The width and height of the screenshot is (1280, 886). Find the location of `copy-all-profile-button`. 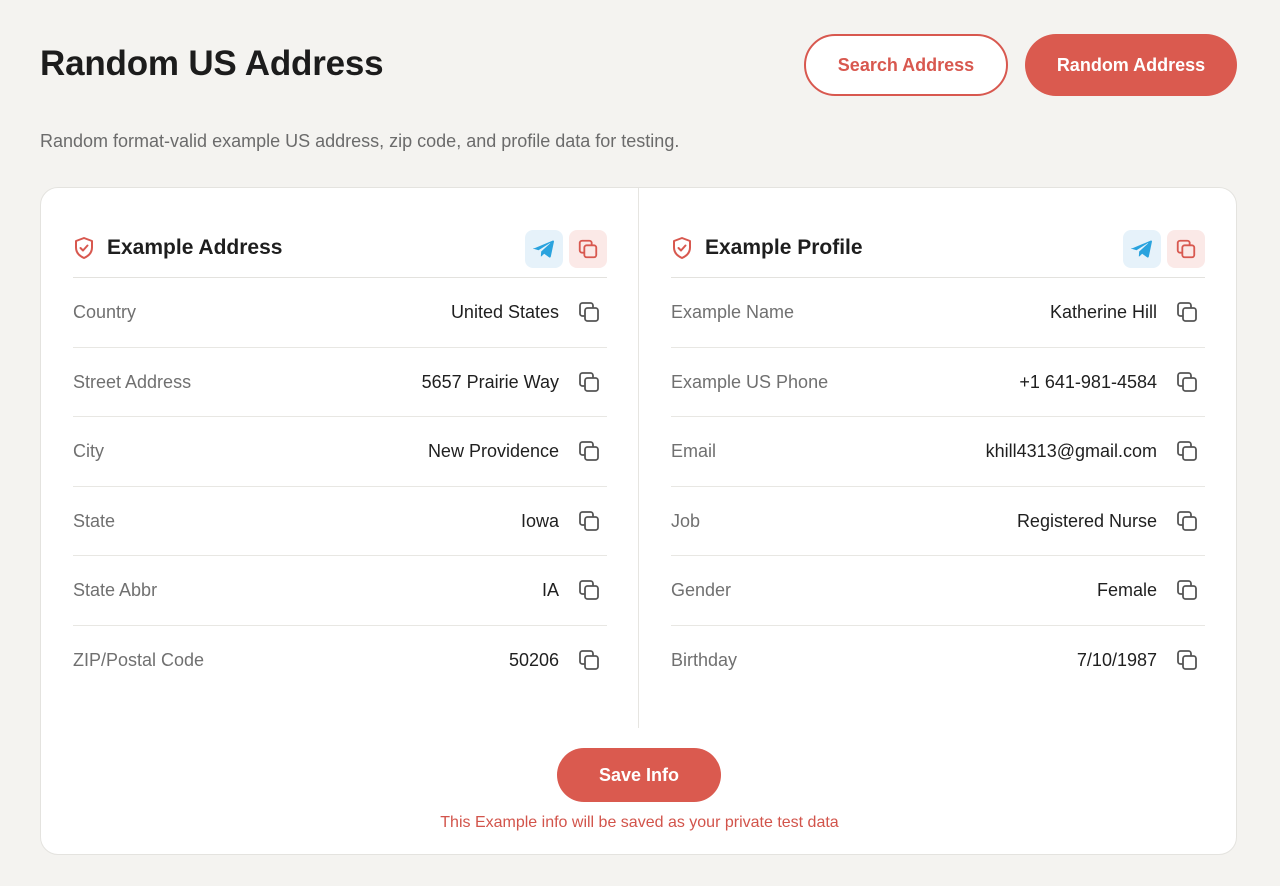

copy-all-profile-button is located at coordinates (1186, 249).